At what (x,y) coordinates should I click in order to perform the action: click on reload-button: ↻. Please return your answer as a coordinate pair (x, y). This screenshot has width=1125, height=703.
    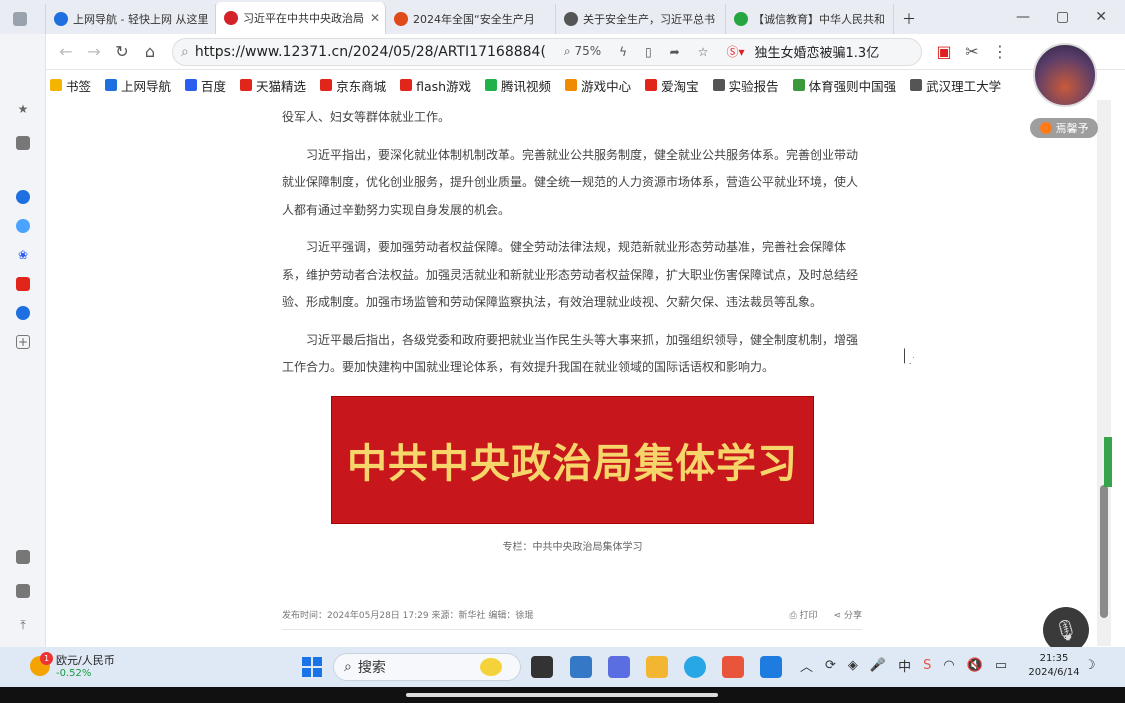
    Looking at the image, I should click on (122, 51).